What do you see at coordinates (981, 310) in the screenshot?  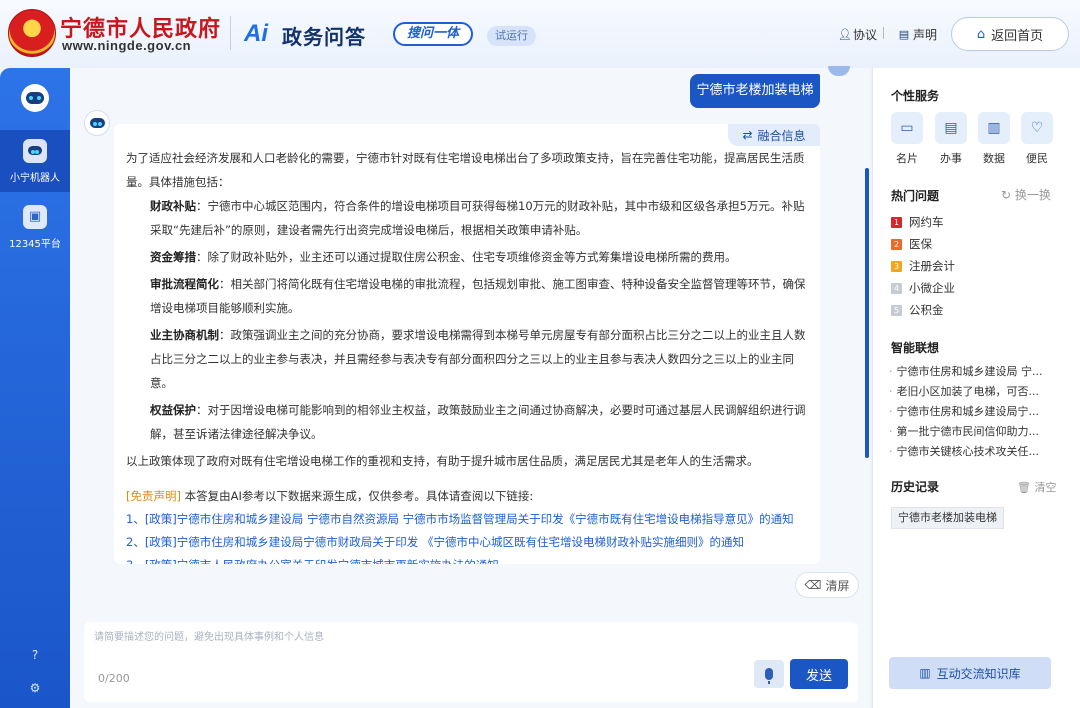 I see `hot-question-item: 5 公积金` at bounding box center [981, 310].